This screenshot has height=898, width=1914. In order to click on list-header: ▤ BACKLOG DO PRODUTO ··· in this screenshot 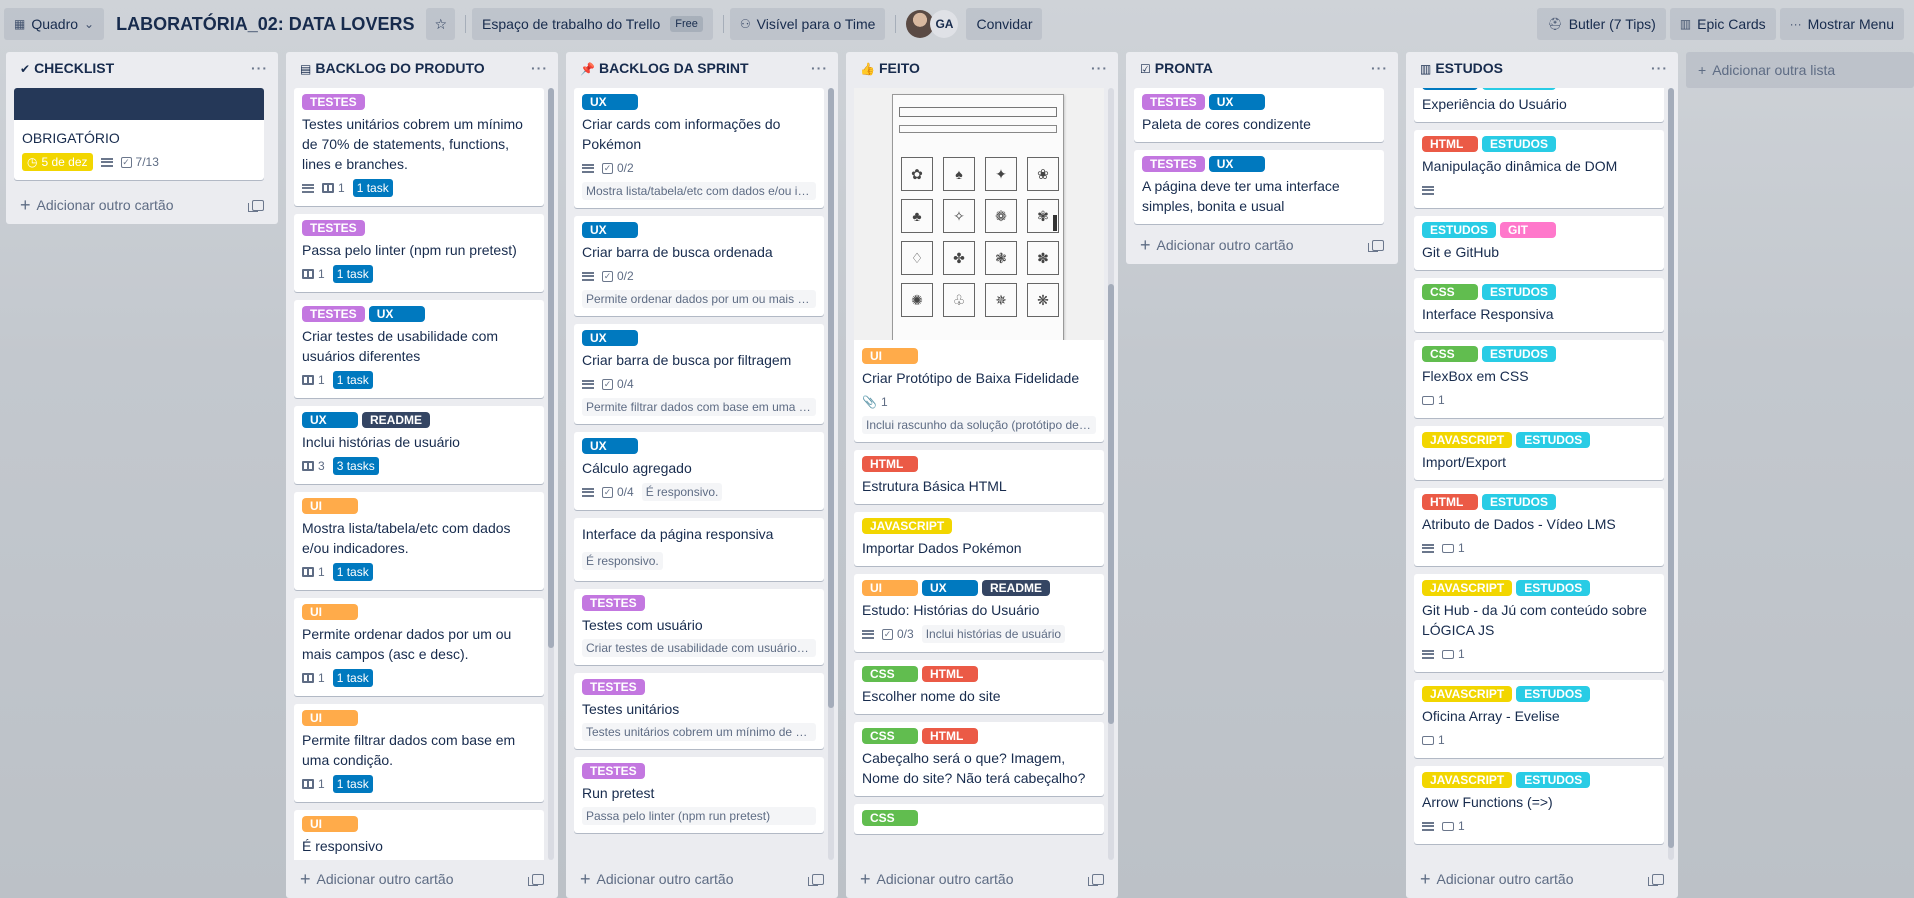, I will do `click(422, 68)`.